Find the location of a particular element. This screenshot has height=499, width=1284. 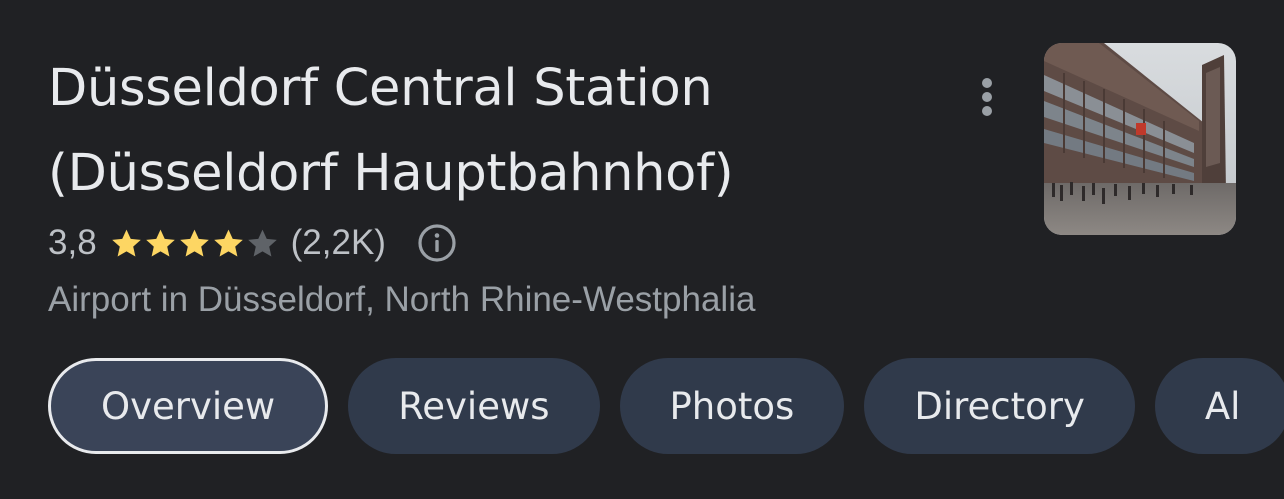

rating-row: 3,8 (2,2K) is located at coordinates (253, 243).